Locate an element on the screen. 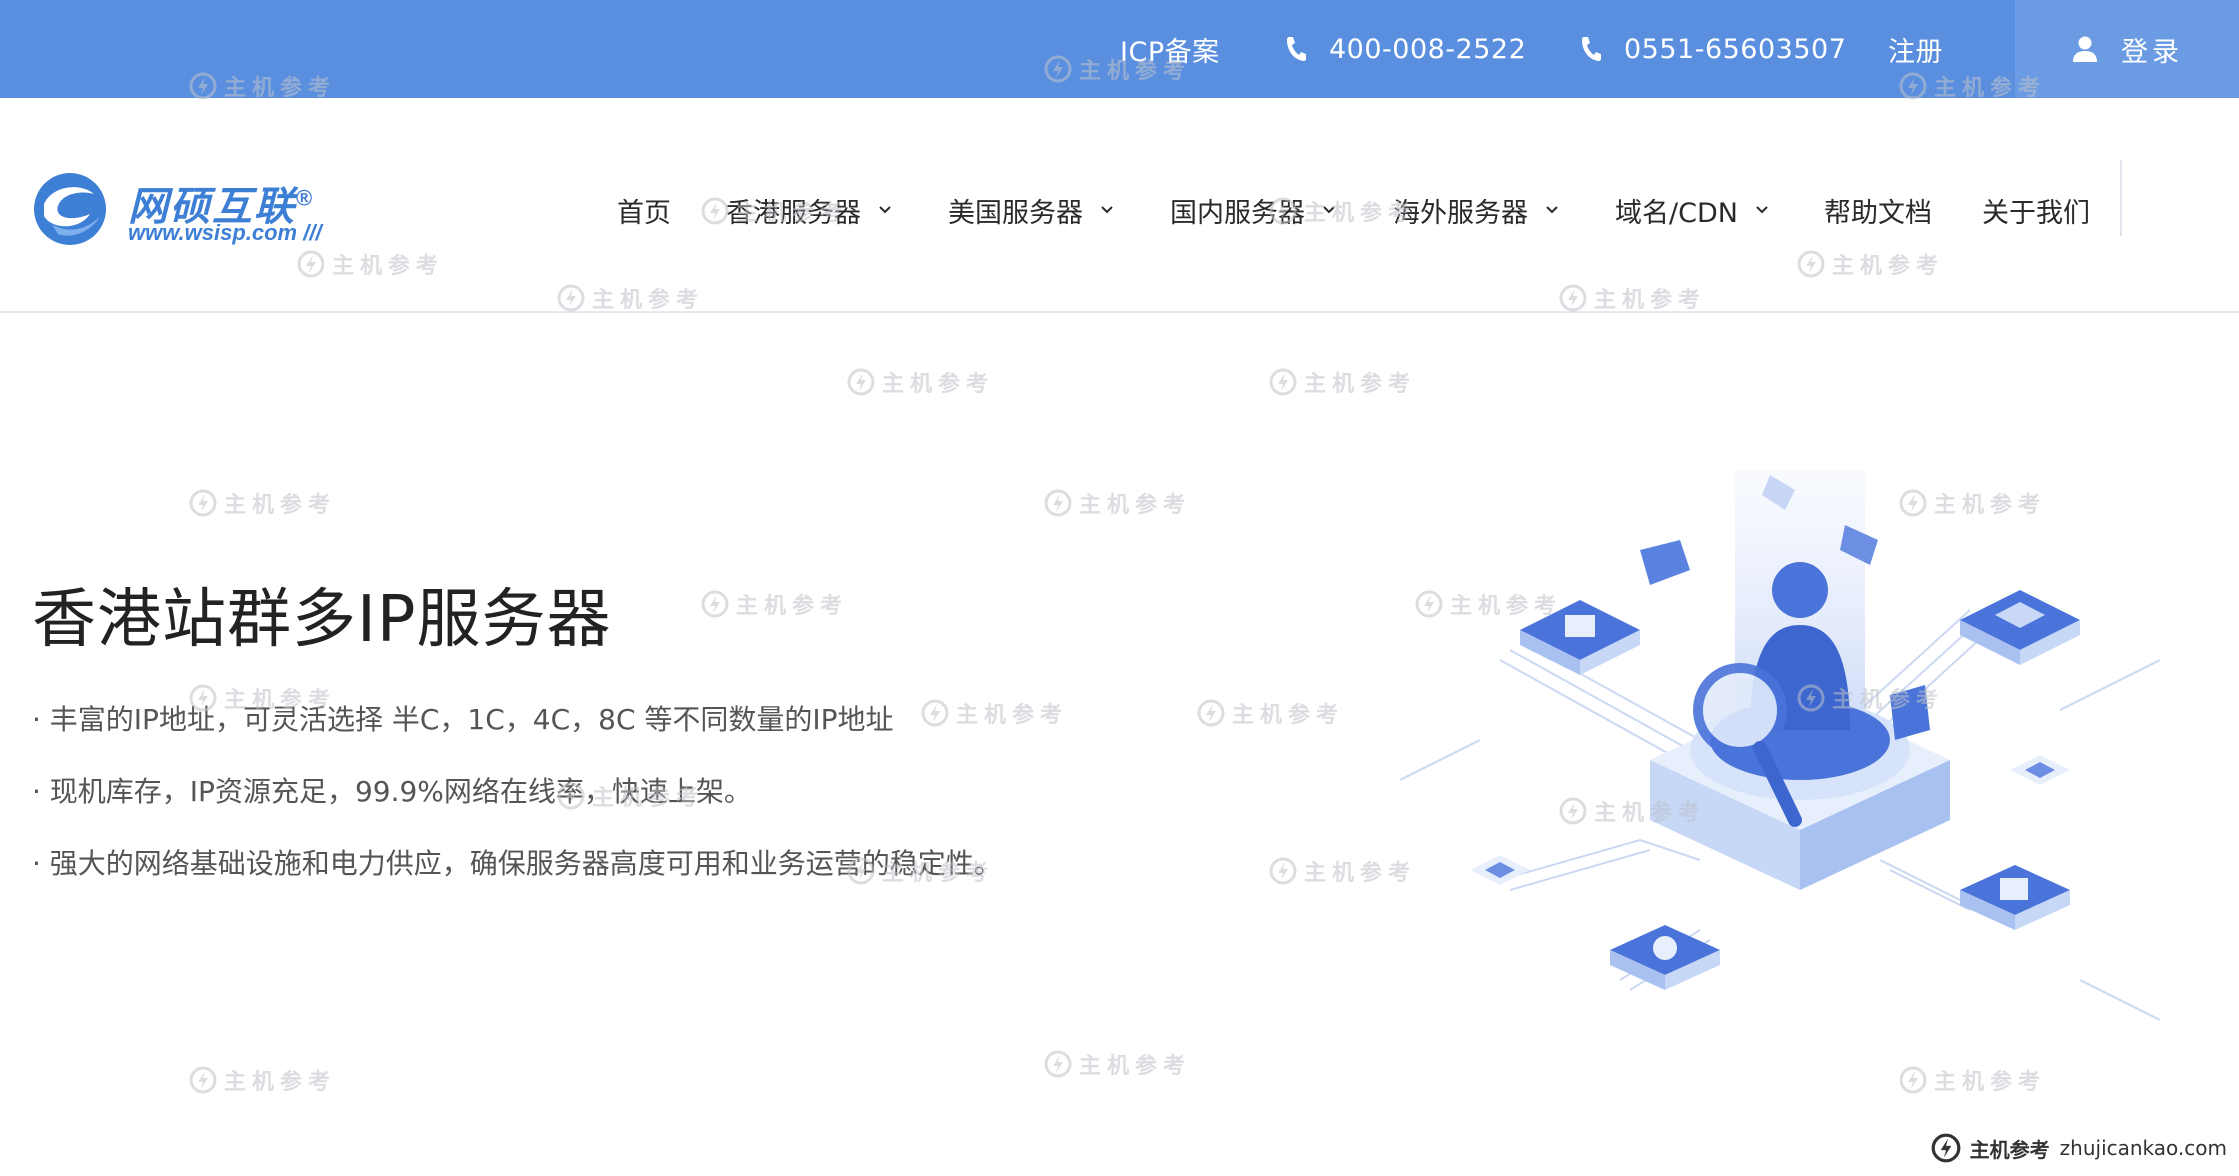  logo-mark-icon is located at coordinates (70, 209).